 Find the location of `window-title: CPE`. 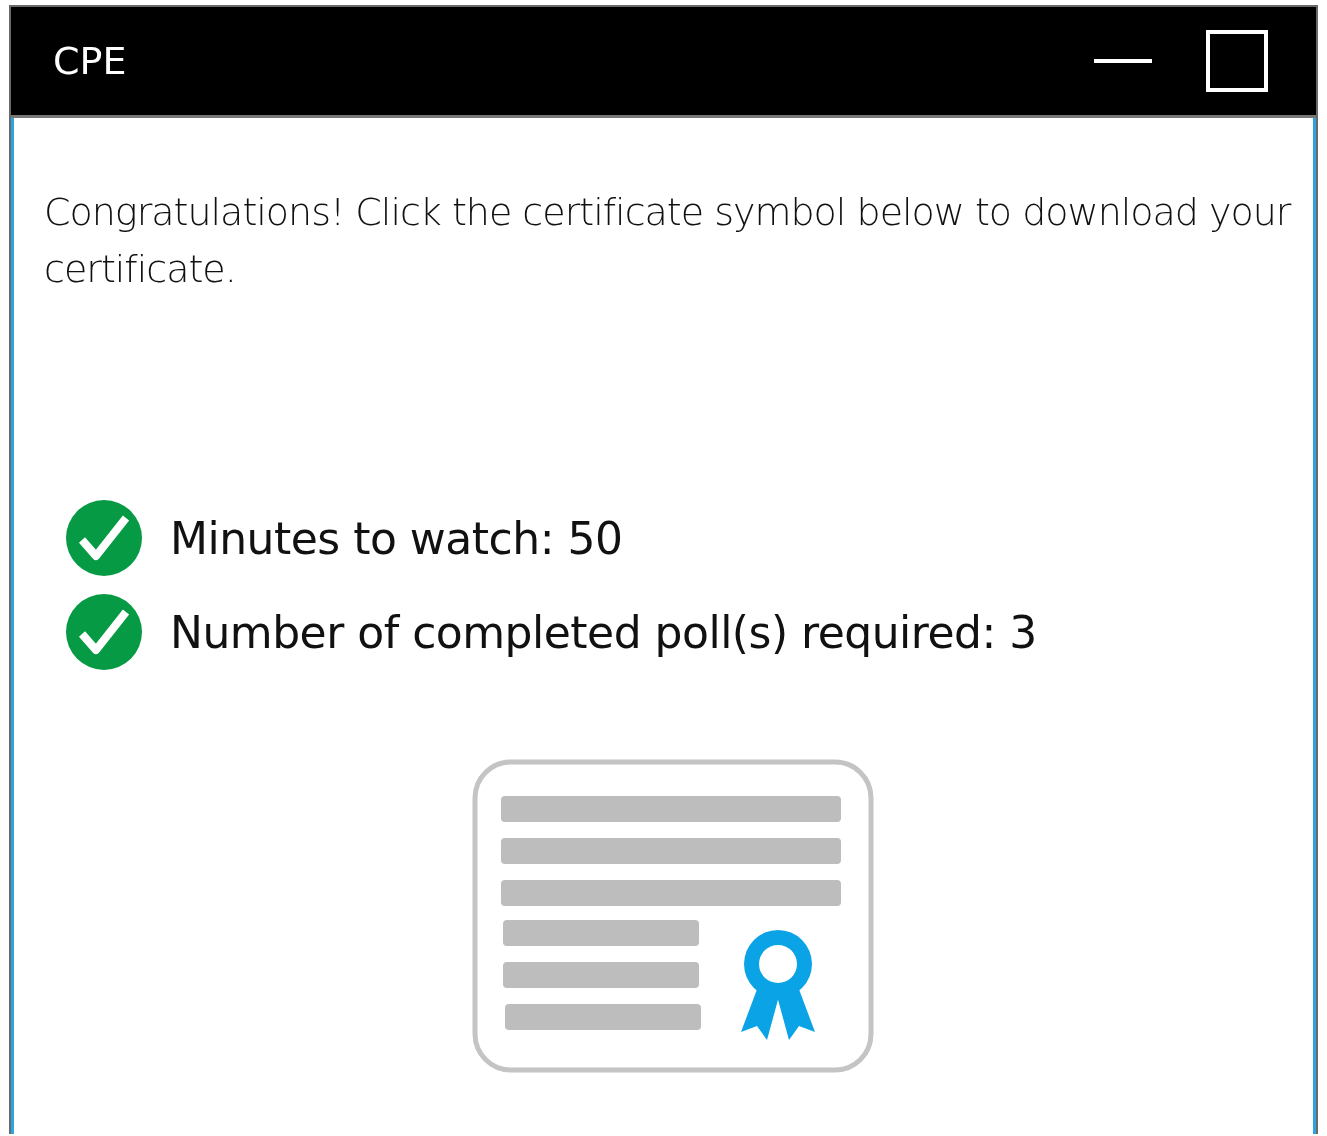

window-title: CPE is located at coordinates (90, 61).